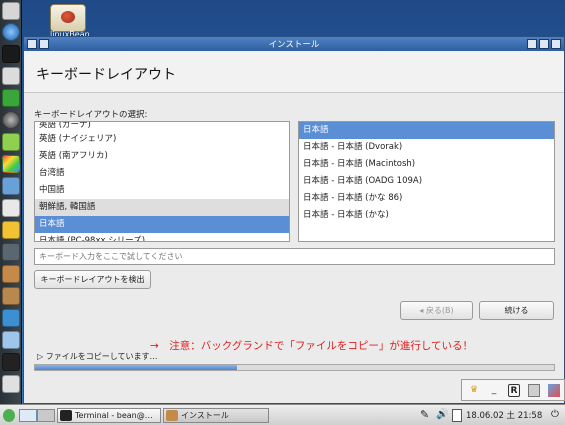  Describe the element at coordinates (426, 198) in the screenshot. I see `list-item: 日本語 - 日本語 (かな 86)` at that location.